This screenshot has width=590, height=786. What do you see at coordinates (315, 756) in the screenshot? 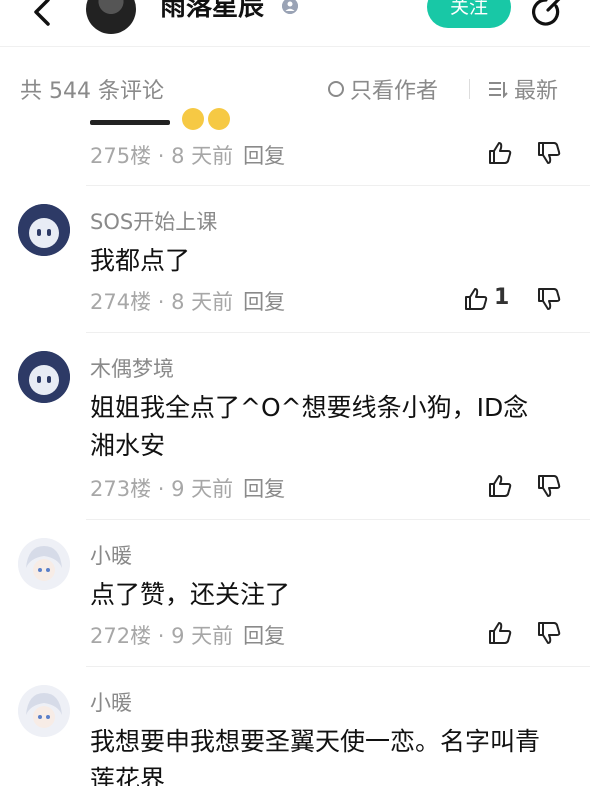
I see `comment-text: 我想要申我想要圣翼天使一恋。名字叫青莲花界` at bounding box center [315, 756].